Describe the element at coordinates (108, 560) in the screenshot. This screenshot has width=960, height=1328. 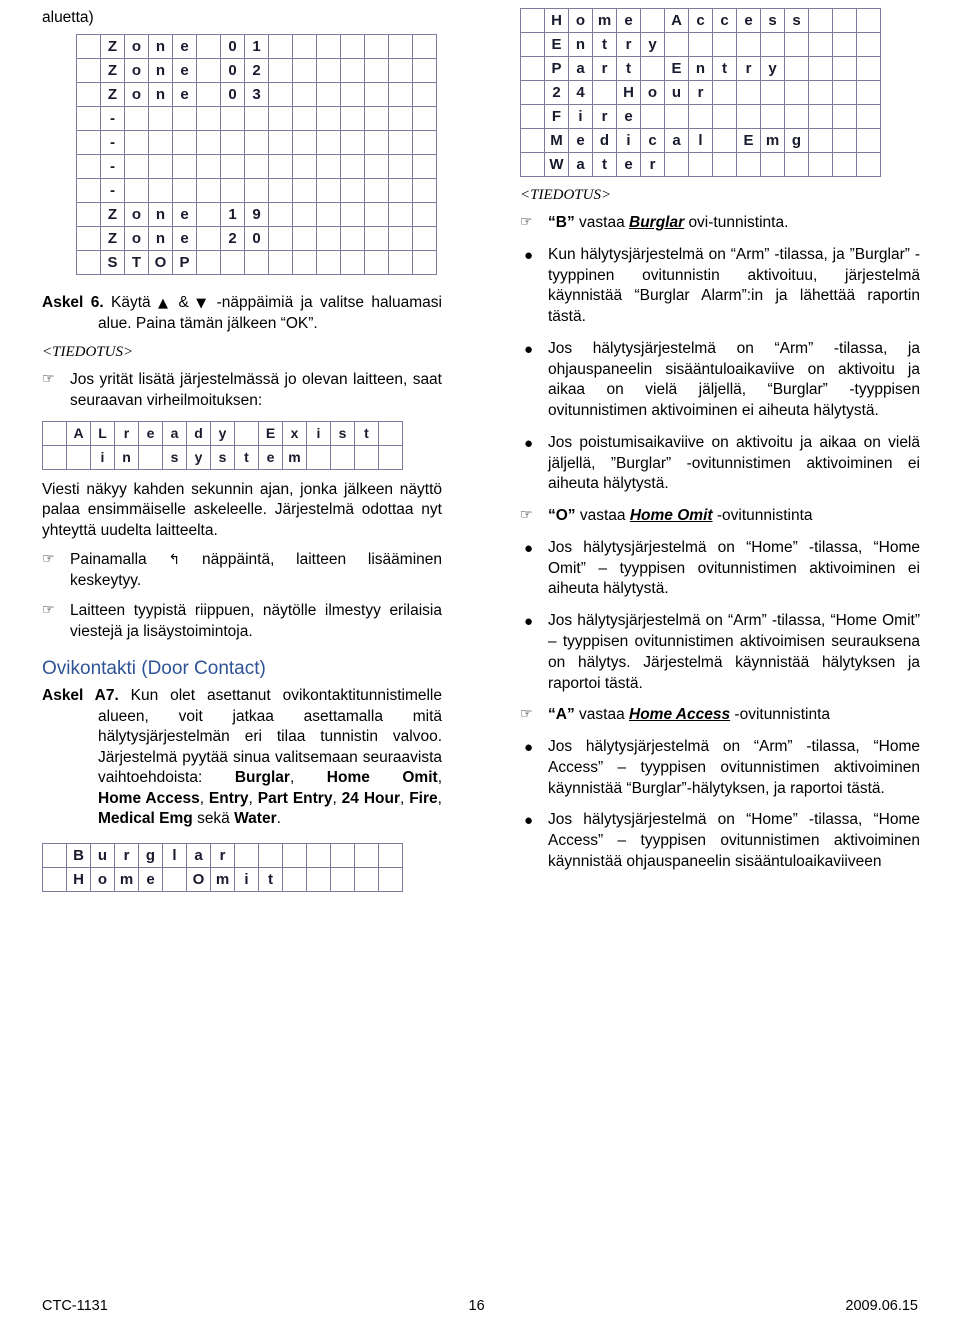
I see `note-cancel-text-before: Painamalla` at that location.